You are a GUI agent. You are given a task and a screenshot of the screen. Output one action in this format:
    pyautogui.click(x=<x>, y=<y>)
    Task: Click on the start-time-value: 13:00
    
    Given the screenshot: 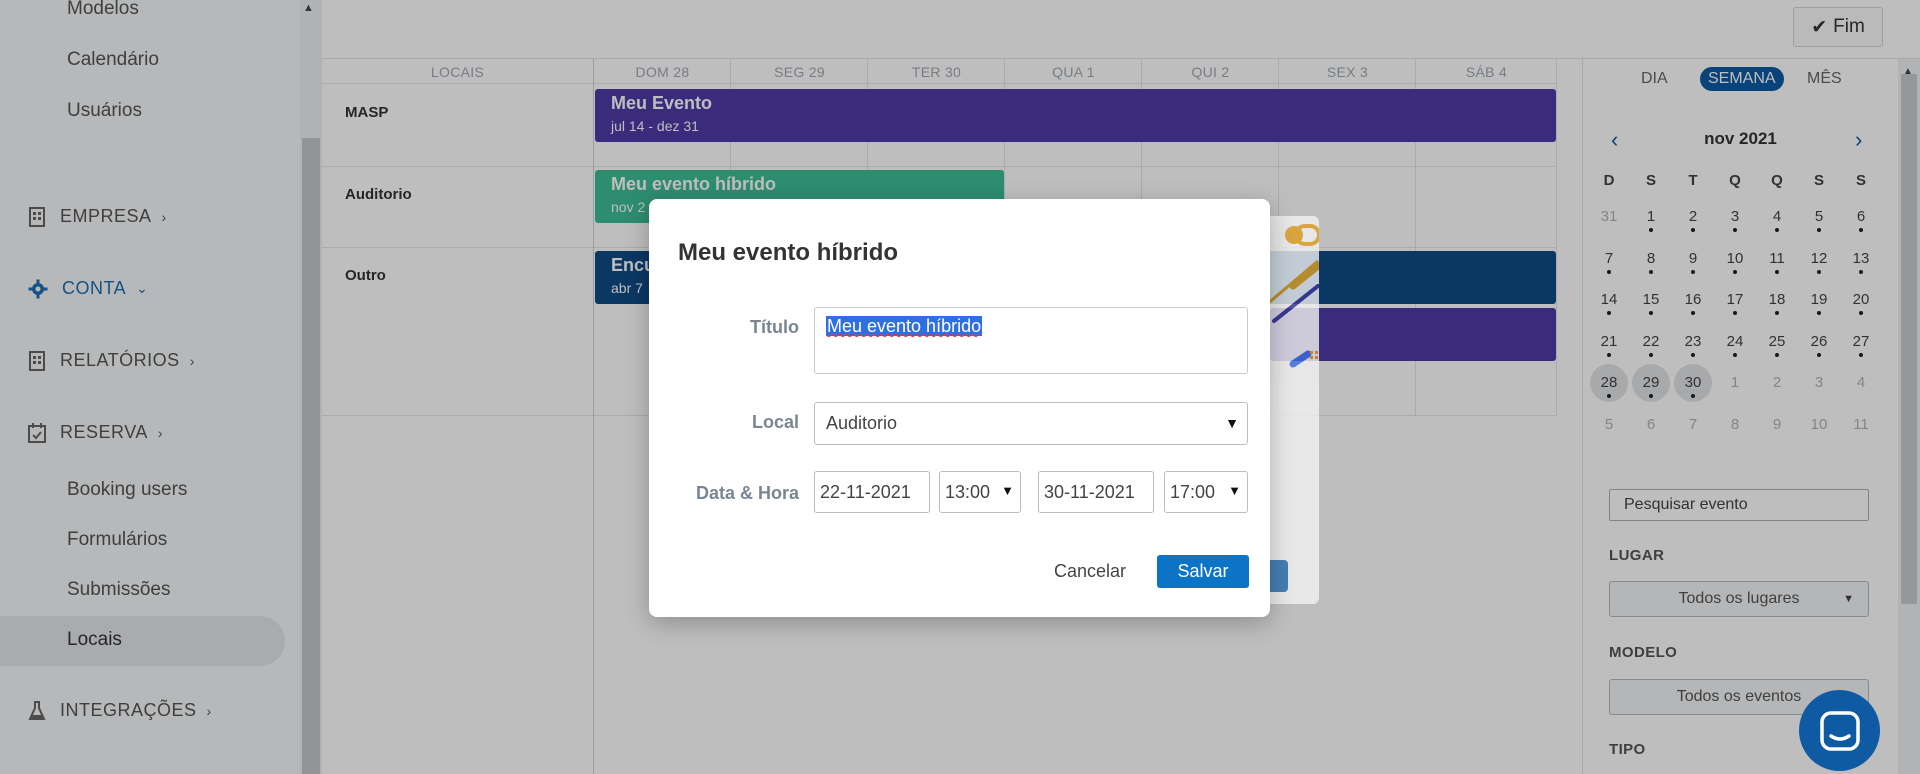 What is the action you would take?
    pyautogui.click(x=968, y=491)
    